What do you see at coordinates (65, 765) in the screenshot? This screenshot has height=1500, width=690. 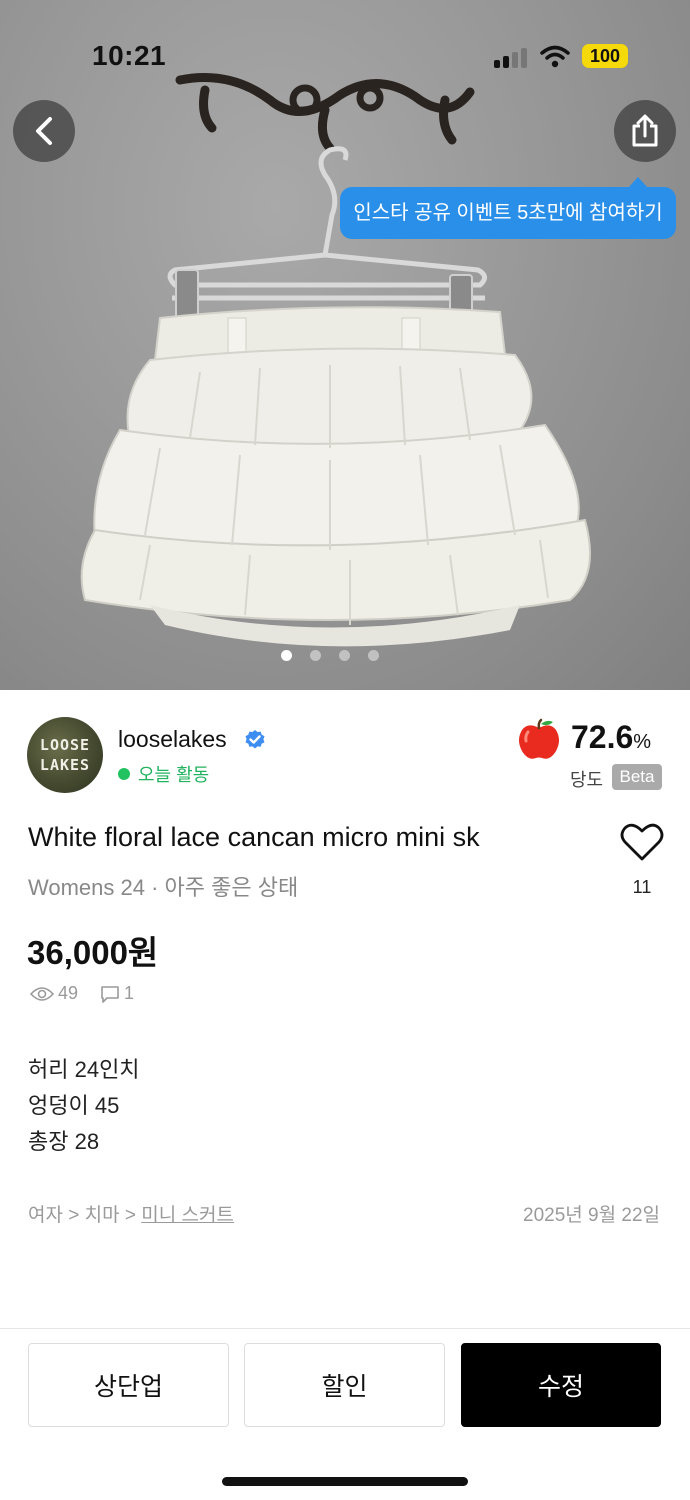 I see `avatar-logo-text: LAKES` at bounding box center [65, 765].